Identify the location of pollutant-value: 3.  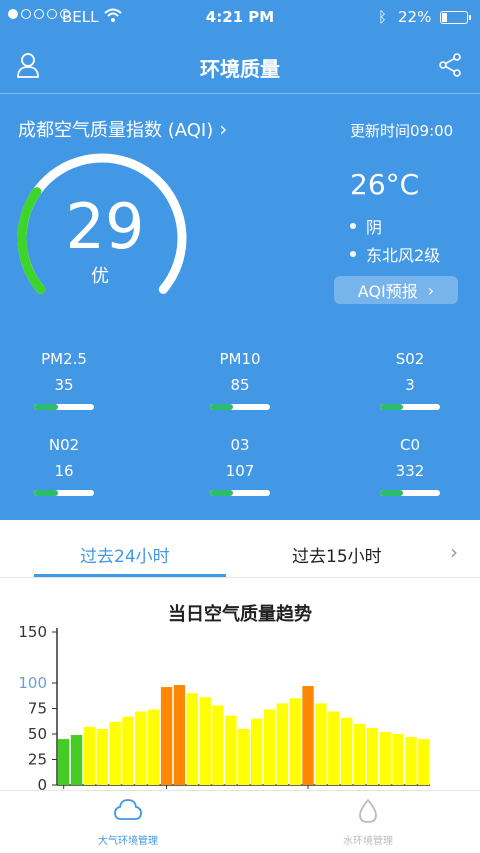
(410, 385).